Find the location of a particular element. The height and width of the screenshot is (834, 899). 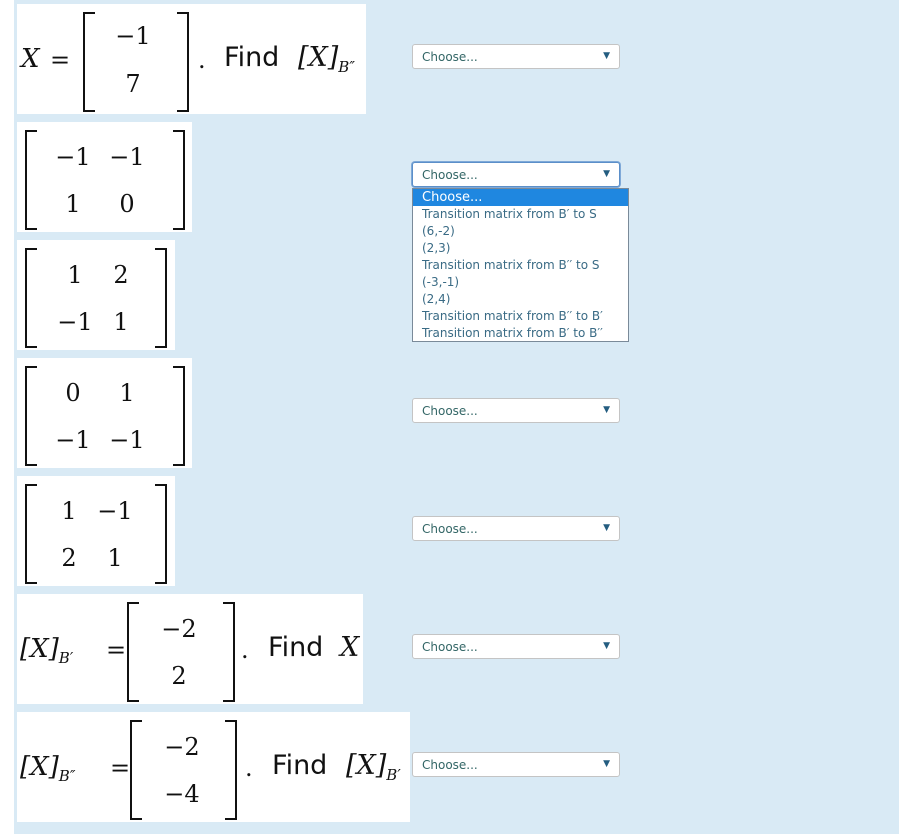

q2-select: Choose... ▼ is located at coordinates (516, 174).